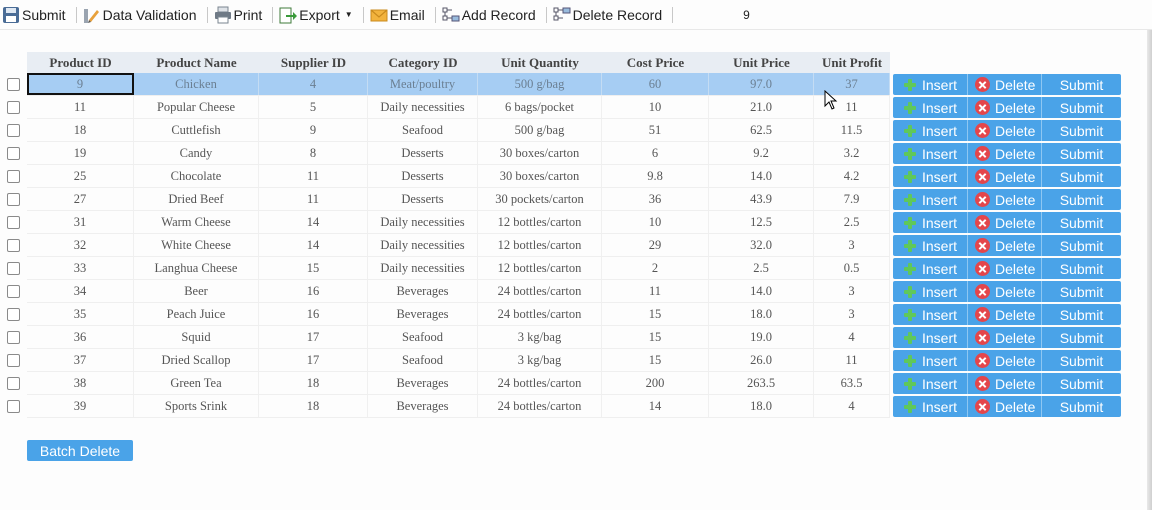 This screenshot has height=510, width=1152. What do you see at coordinates (761, 268) in the screenshot?
I see `cell-unit-price: 2.5` at bounding box center [761, 268].